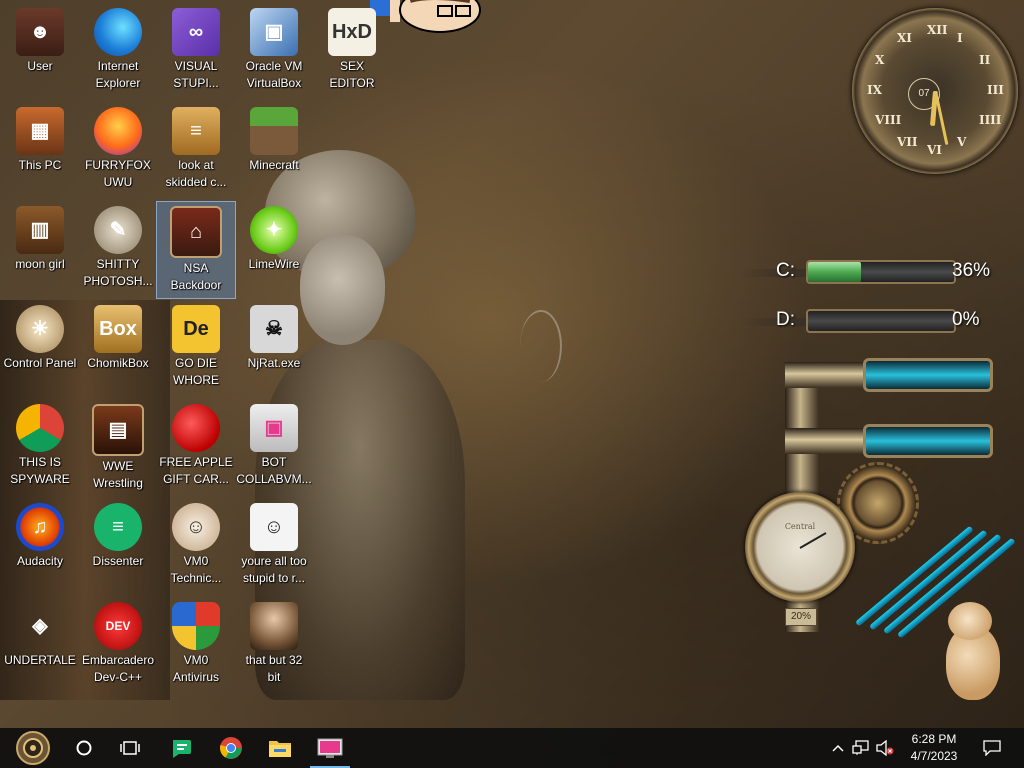  Describe the element at coordinates (274, 428) in the screenshot. I see `bot-collabvm-icon: ▣` at that location.